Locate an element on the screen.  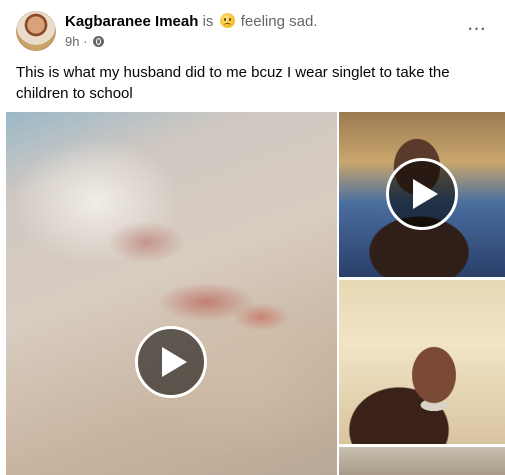
globe-icon is located at coordinates (99, 41).